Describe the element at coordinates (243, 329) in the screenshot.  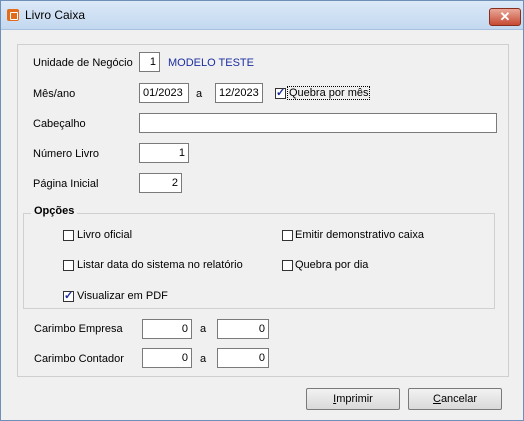
I see `carimbo-empresa-to: 0` at that location.